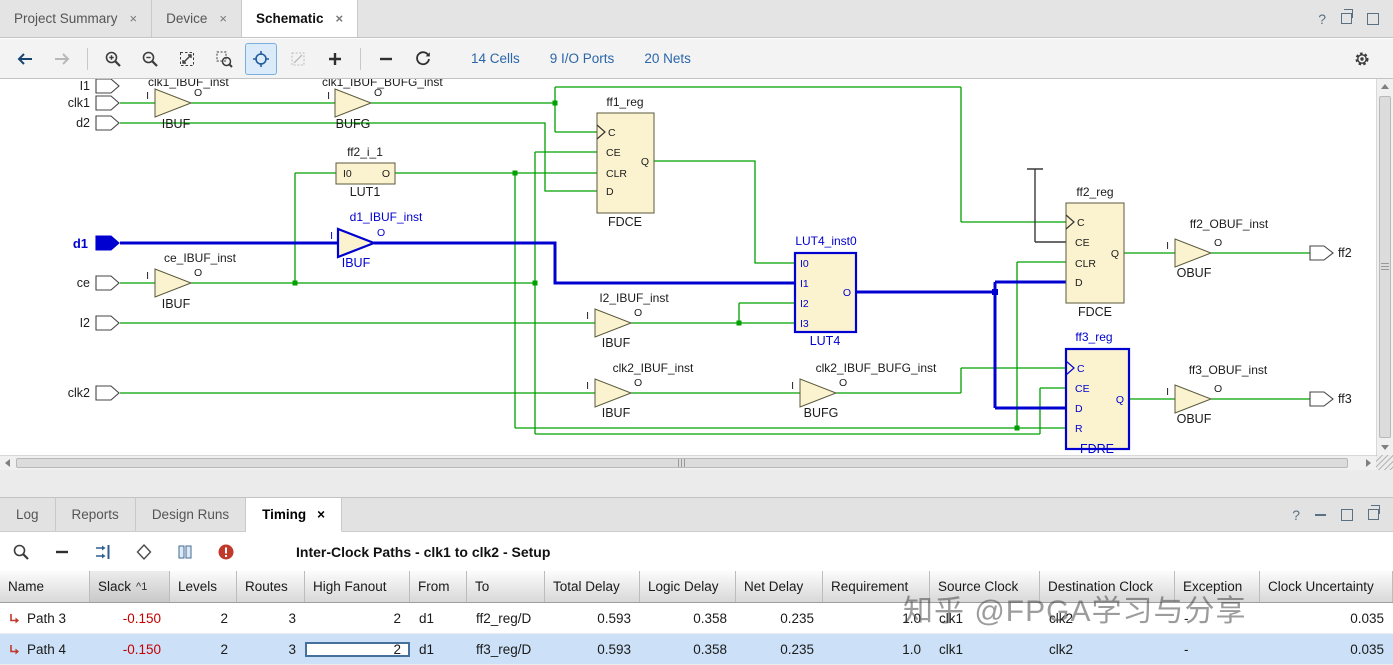 This screenshot has height=665, width=1393. Describe the element at coordinates (1362, 59) in the screenshot. I see `settings-gear-button` at that location.